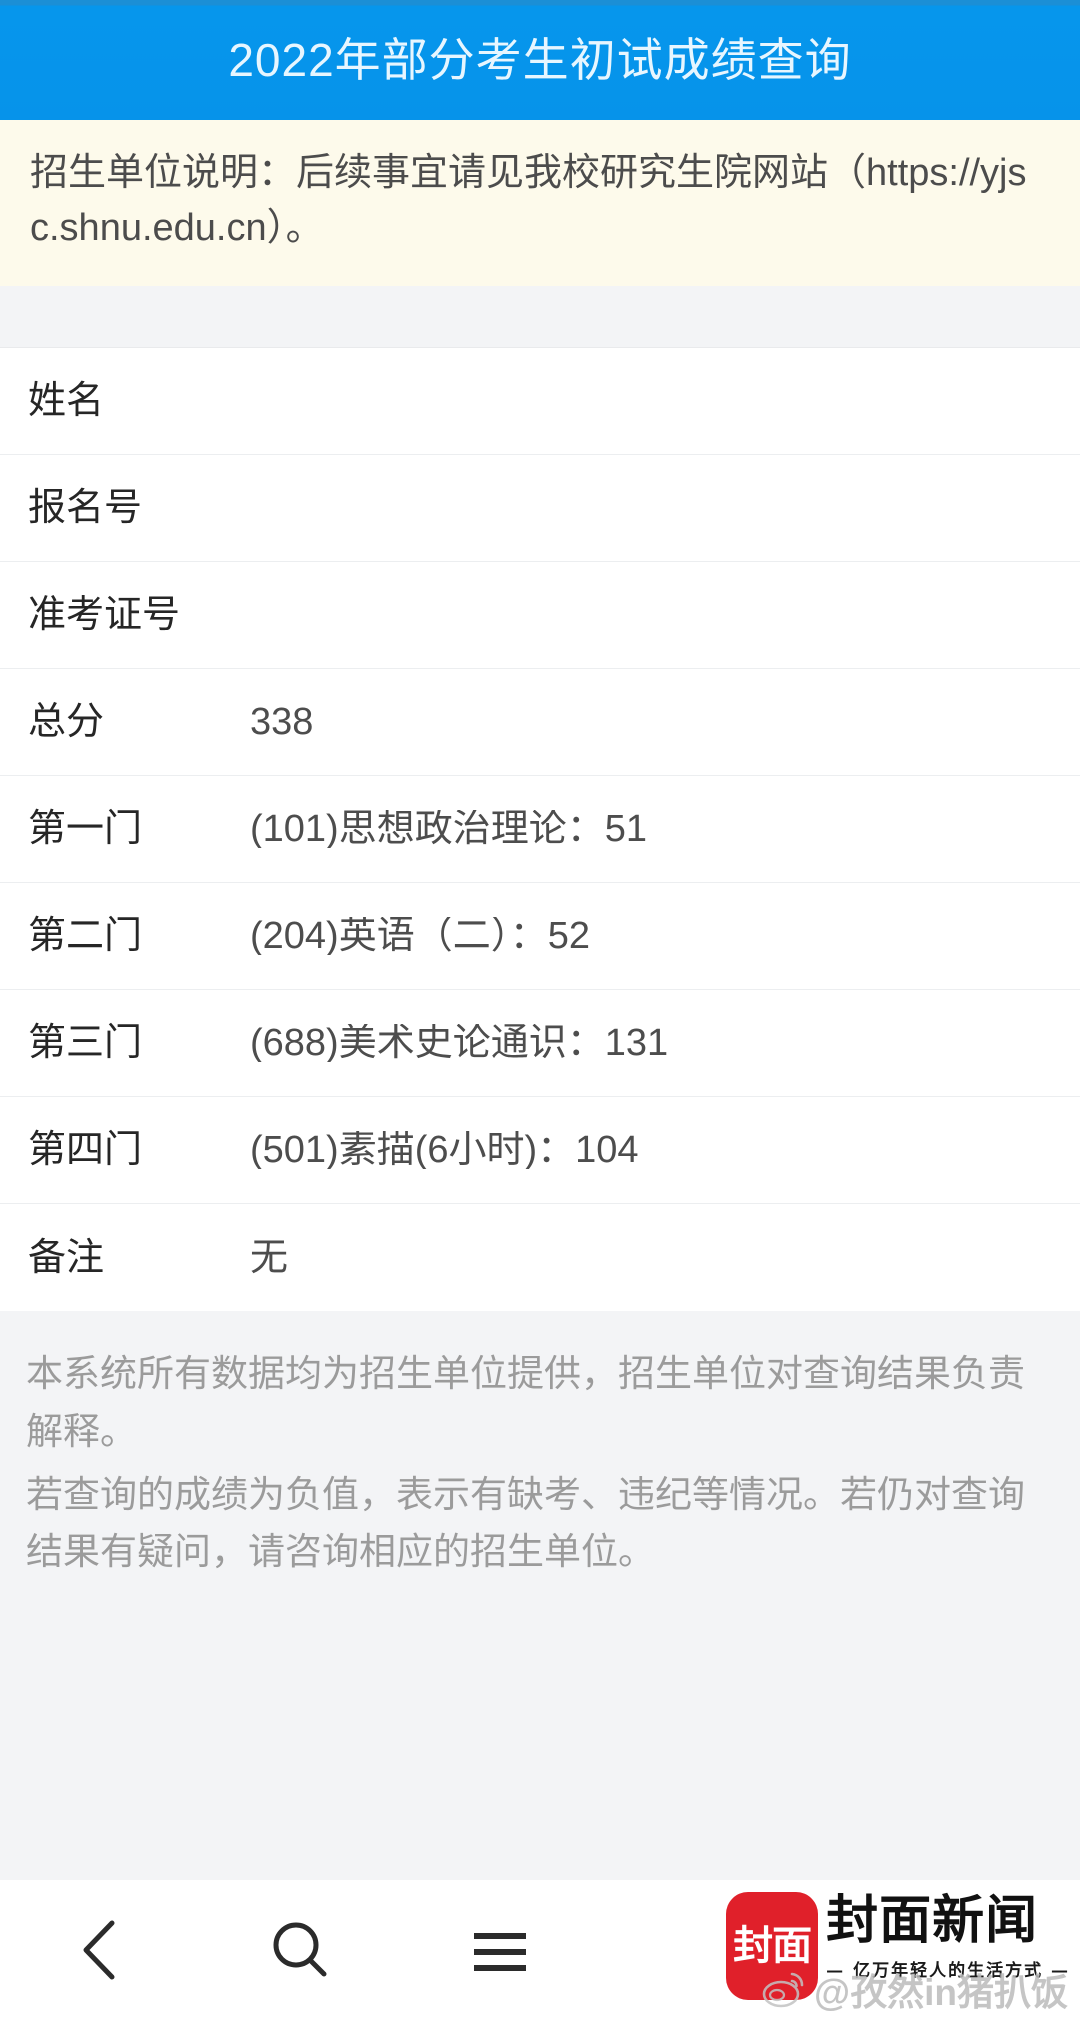 This screenshot has height=2020, width=1080. I want to click on table-row: 第三门 (688)美术史论通识：131, so click(540, 1044).